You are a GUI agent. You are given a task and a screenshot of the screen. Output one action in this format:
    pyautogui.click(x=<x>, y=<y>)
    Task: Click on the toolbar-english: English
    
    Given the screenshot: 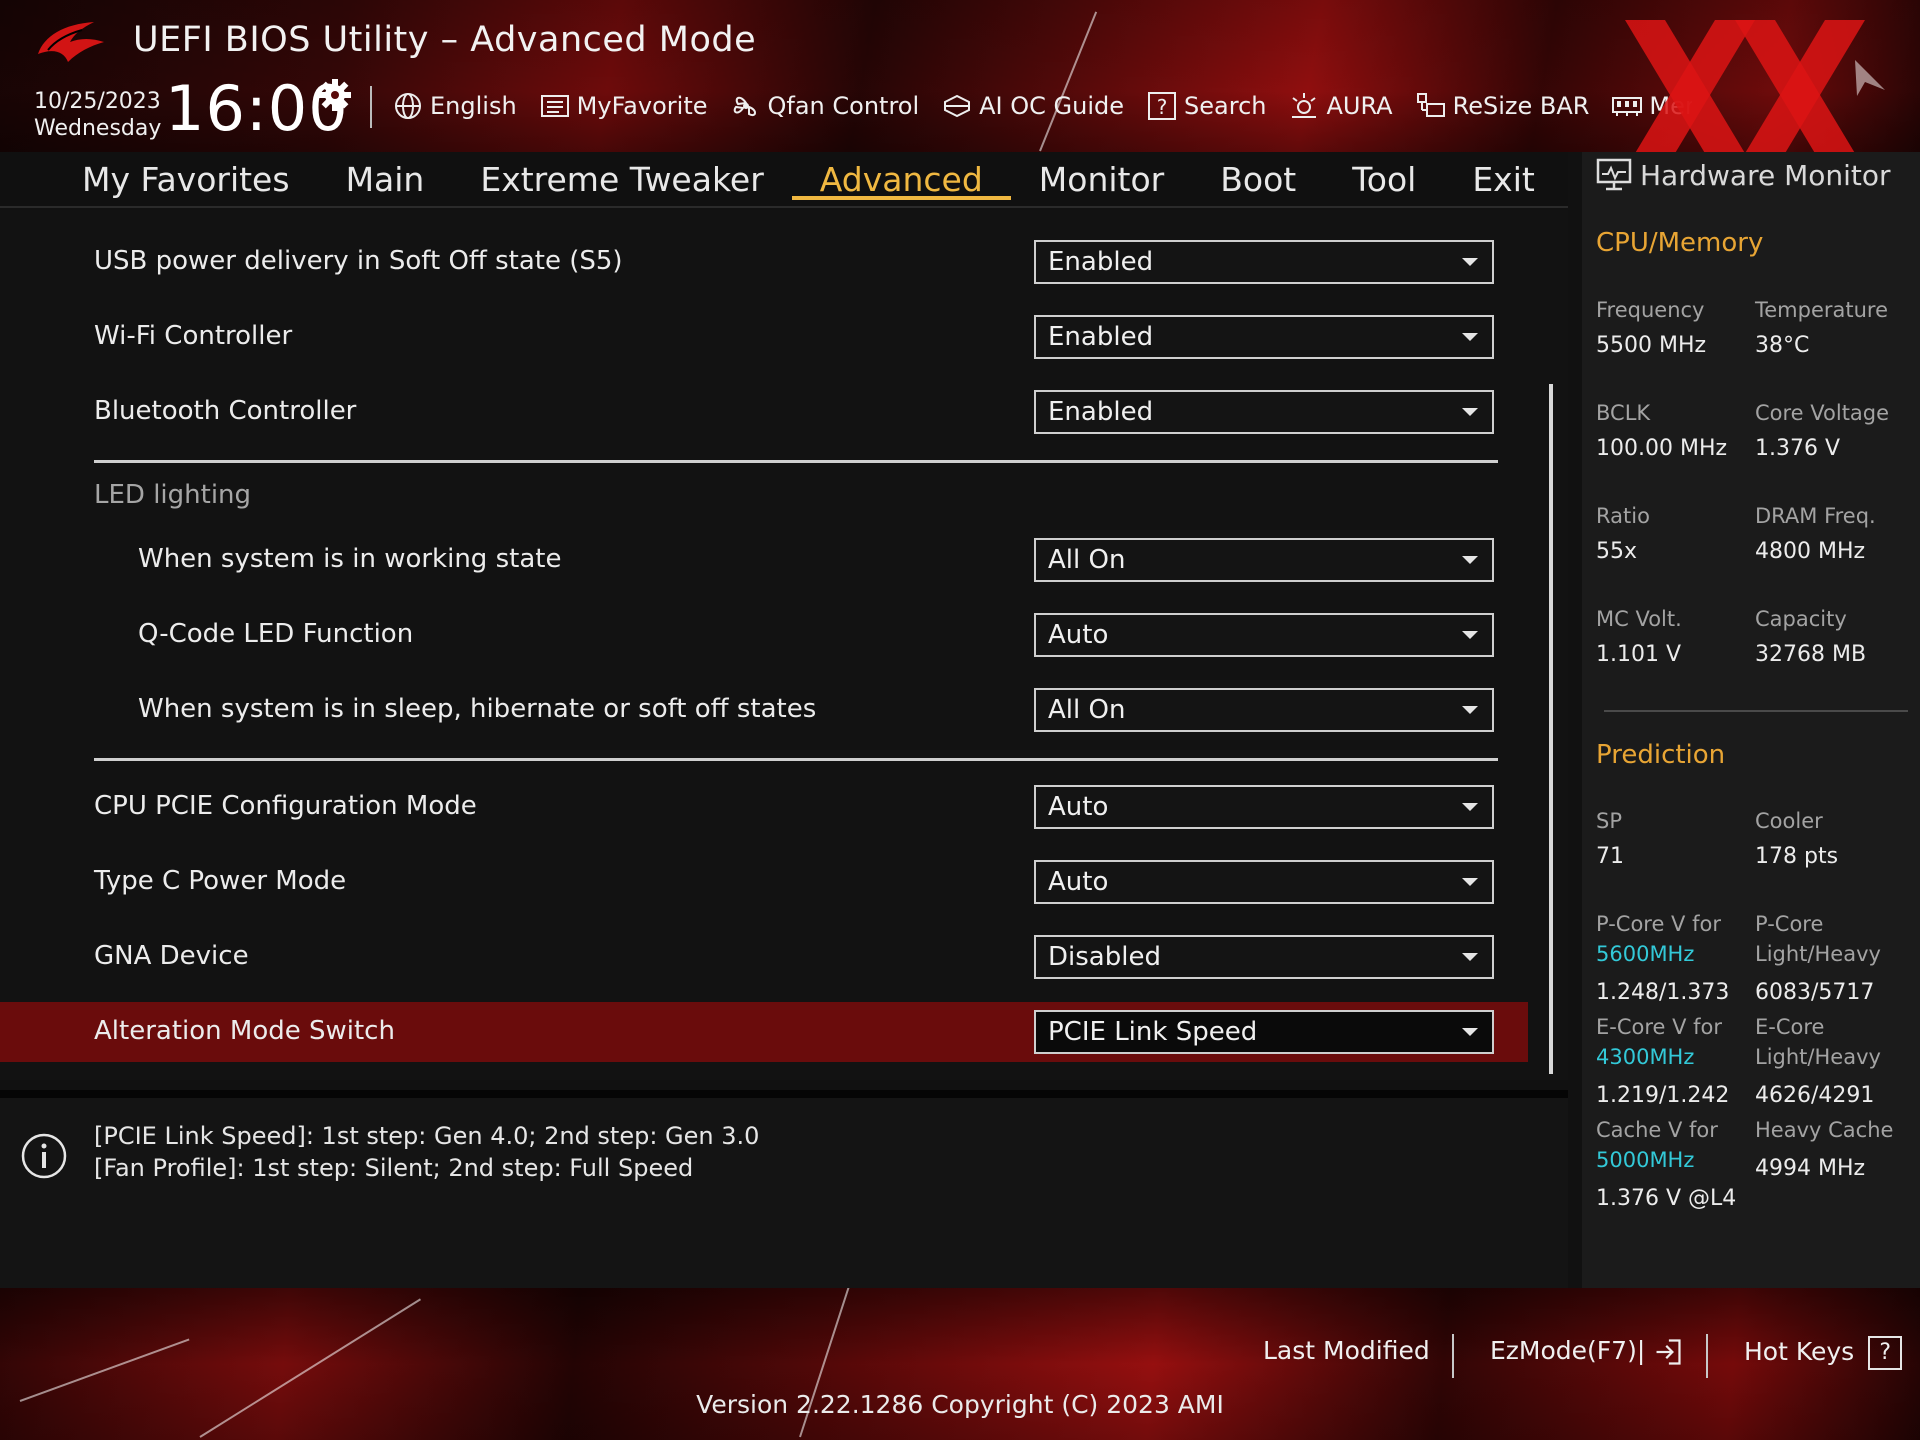 What is the action you would take?
    pyautogui.click(x=454, y=106)
    